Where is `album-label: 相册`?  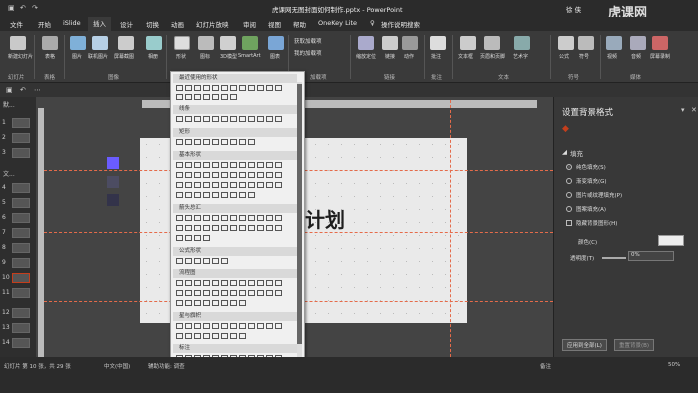
album-label: 相册 is located at coordinates (153, 56).